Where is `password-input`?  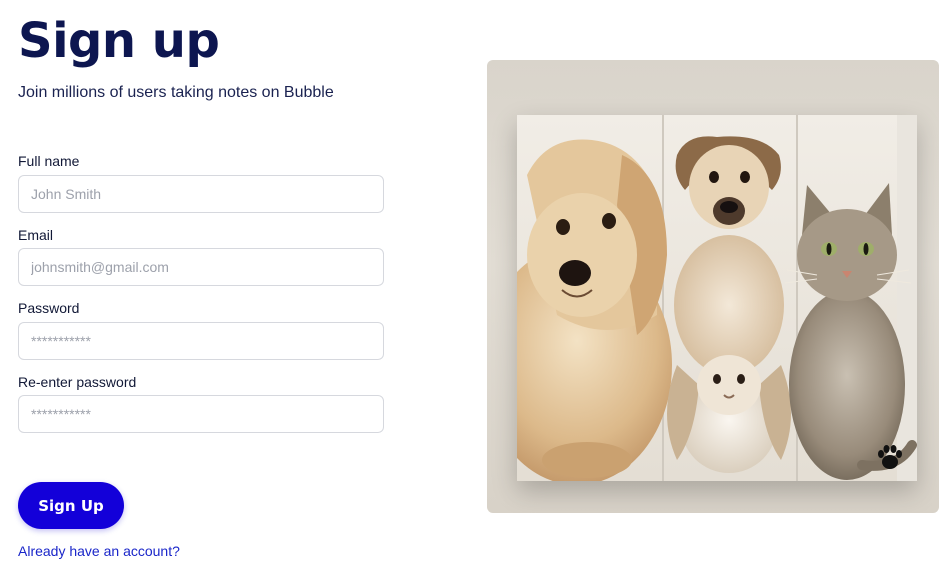 password-input is located at coordinates (201, 341).